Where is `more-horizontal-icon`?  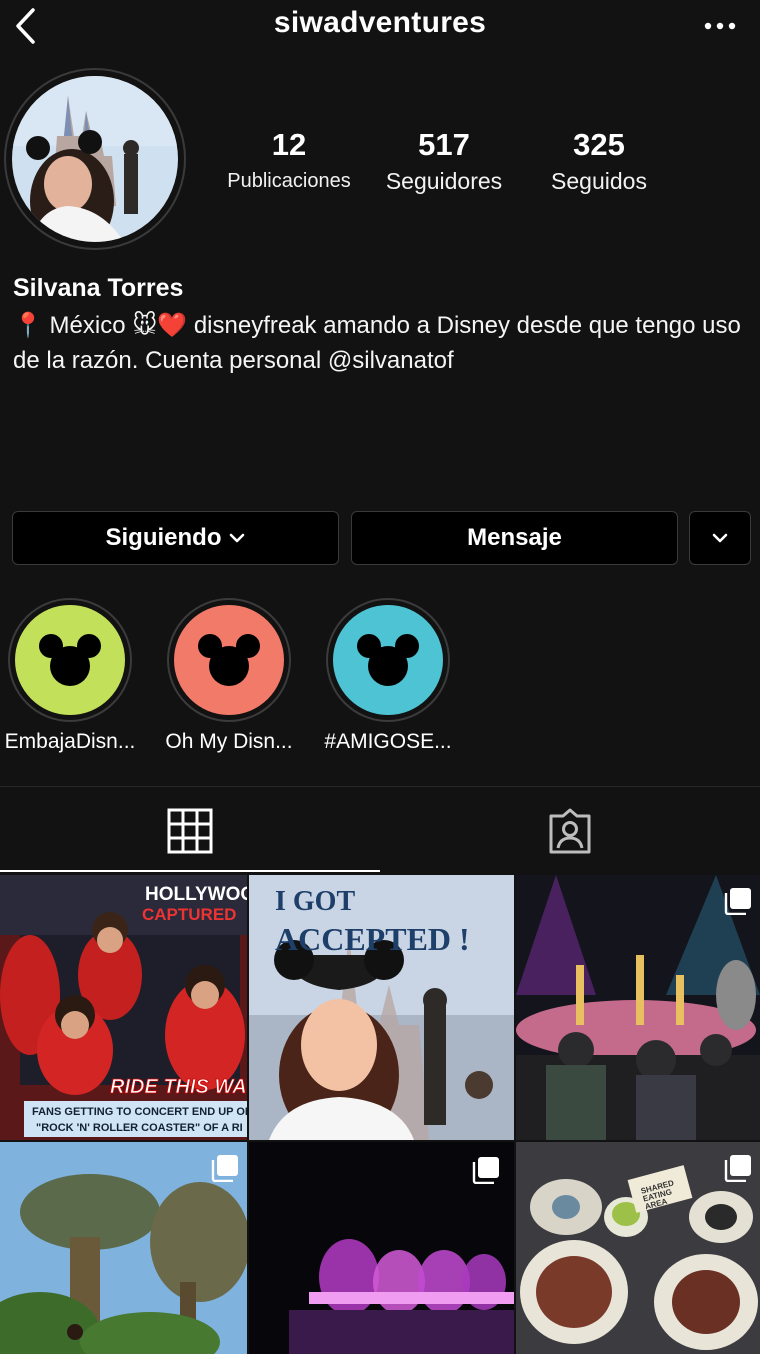 more-horizontal-icon is located at coordinates (720, 26).